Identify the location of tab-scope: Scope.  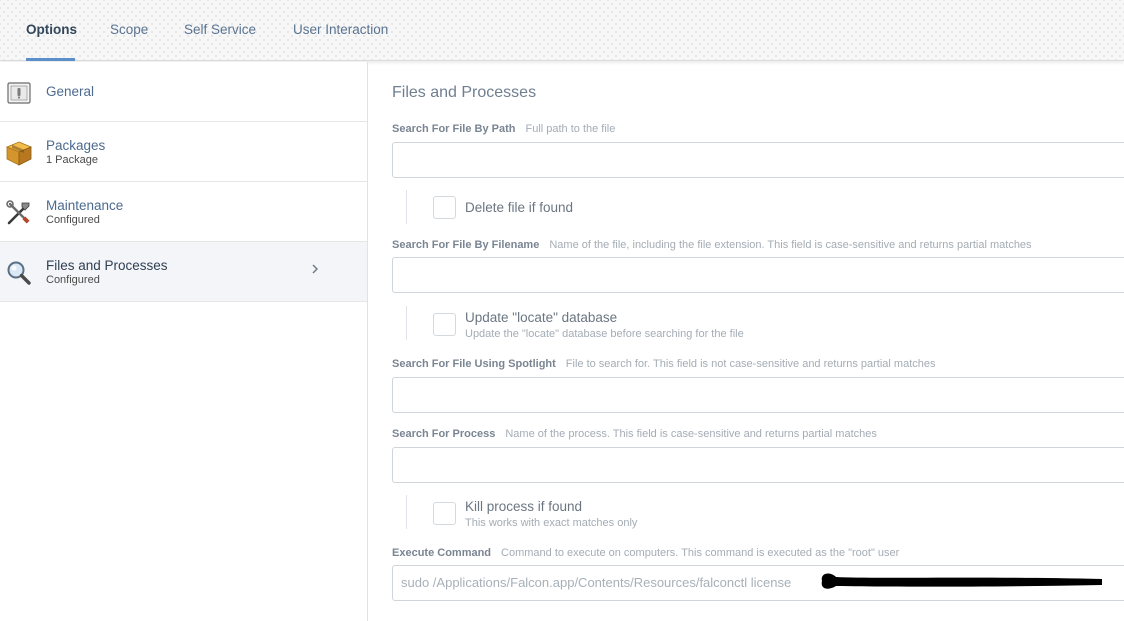
(129, 29).